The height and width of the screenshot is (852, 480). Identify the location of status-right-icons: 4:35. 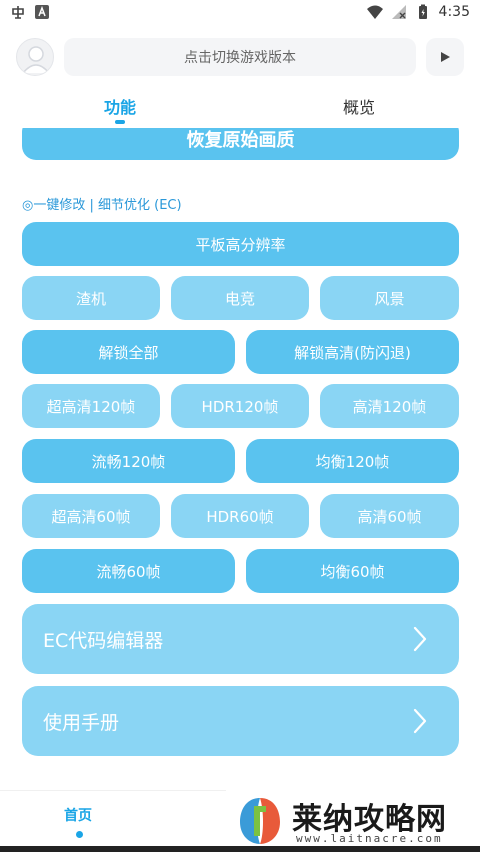
(418, 12).